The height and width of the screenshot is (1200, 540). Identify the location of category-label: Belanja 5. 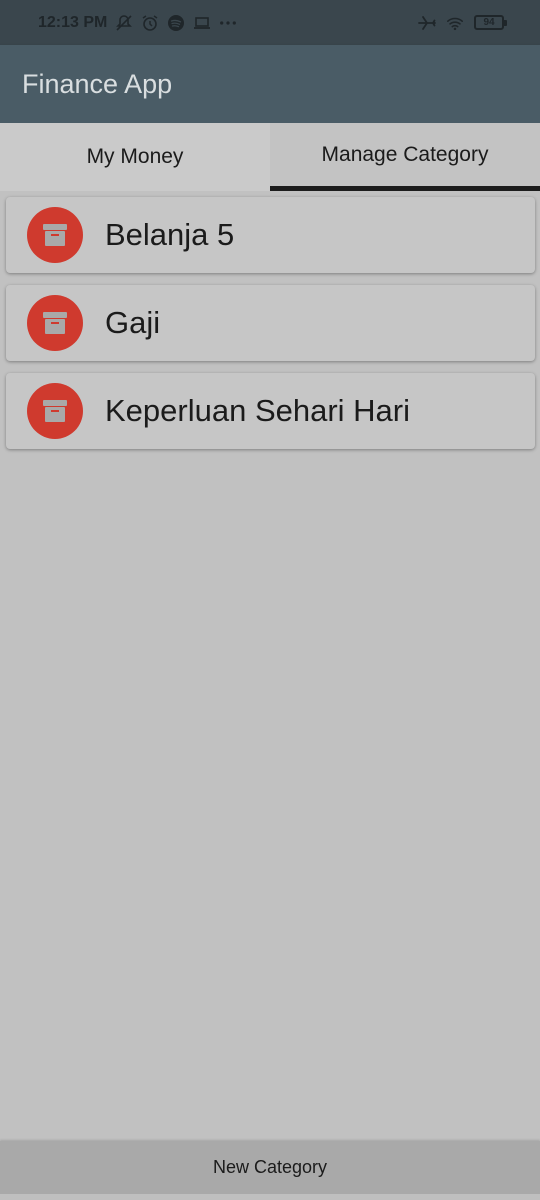
(170, 234).